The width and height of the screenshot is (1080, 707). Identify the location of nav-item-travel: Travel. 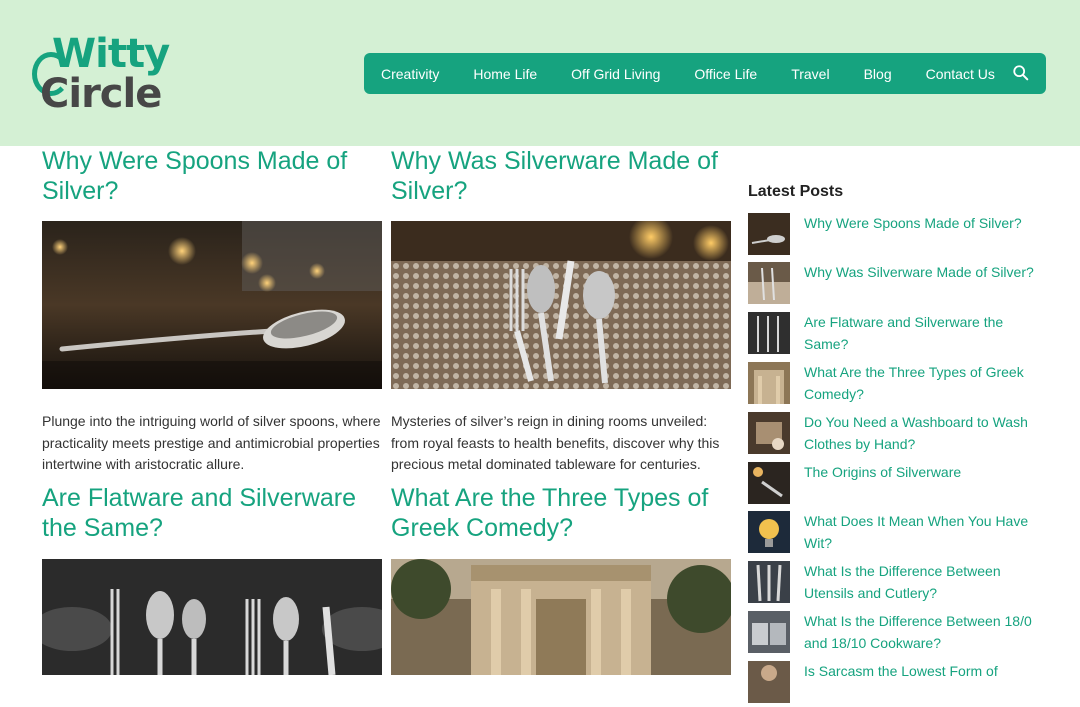
(810, 74).